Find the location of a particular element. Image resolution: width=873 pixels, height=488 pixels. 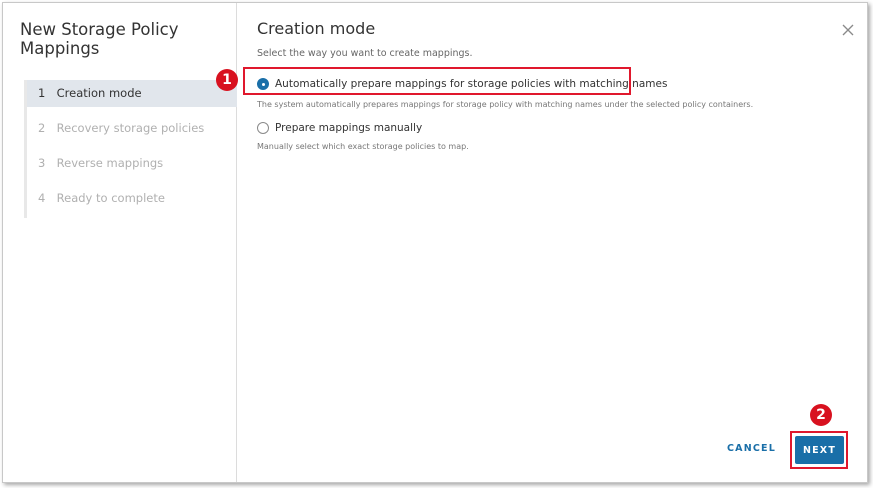

next-button: NEXT is located at coordinates (819, 450).